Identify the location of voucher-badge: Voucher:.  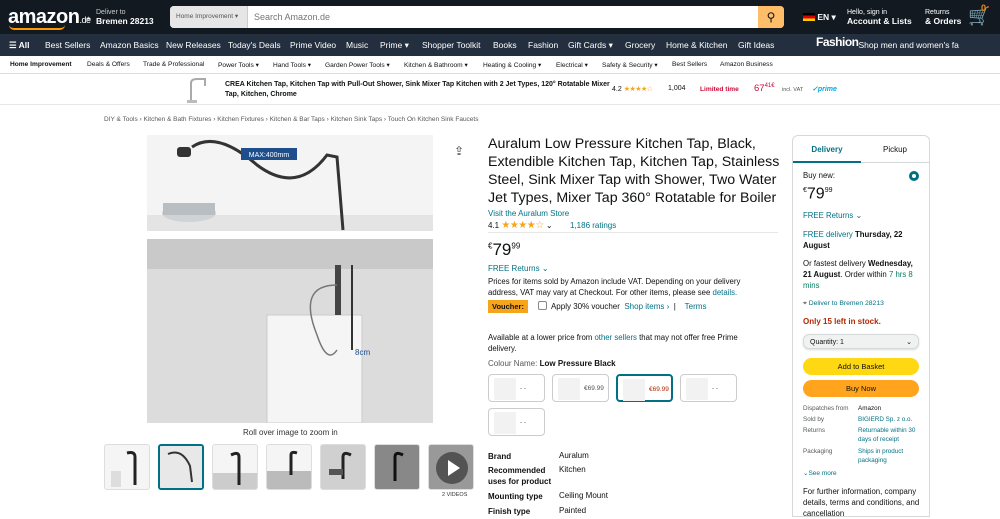
(508, 306).